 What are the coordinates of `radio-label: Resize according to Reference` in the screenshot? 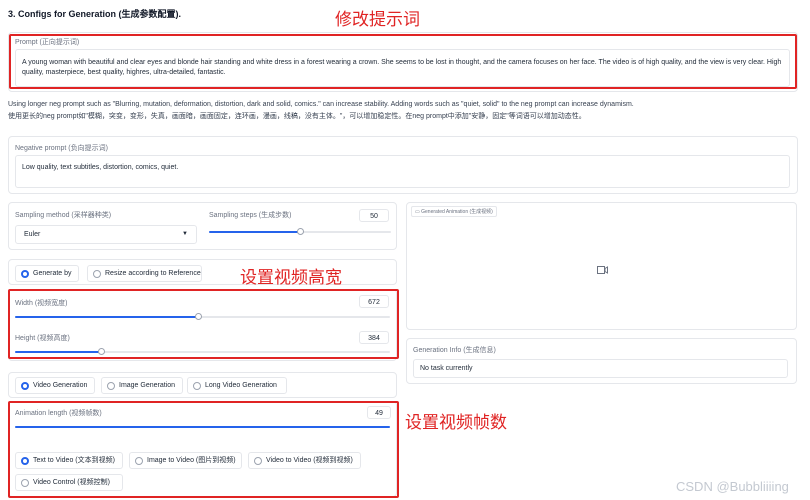 It's located at (153, 273).